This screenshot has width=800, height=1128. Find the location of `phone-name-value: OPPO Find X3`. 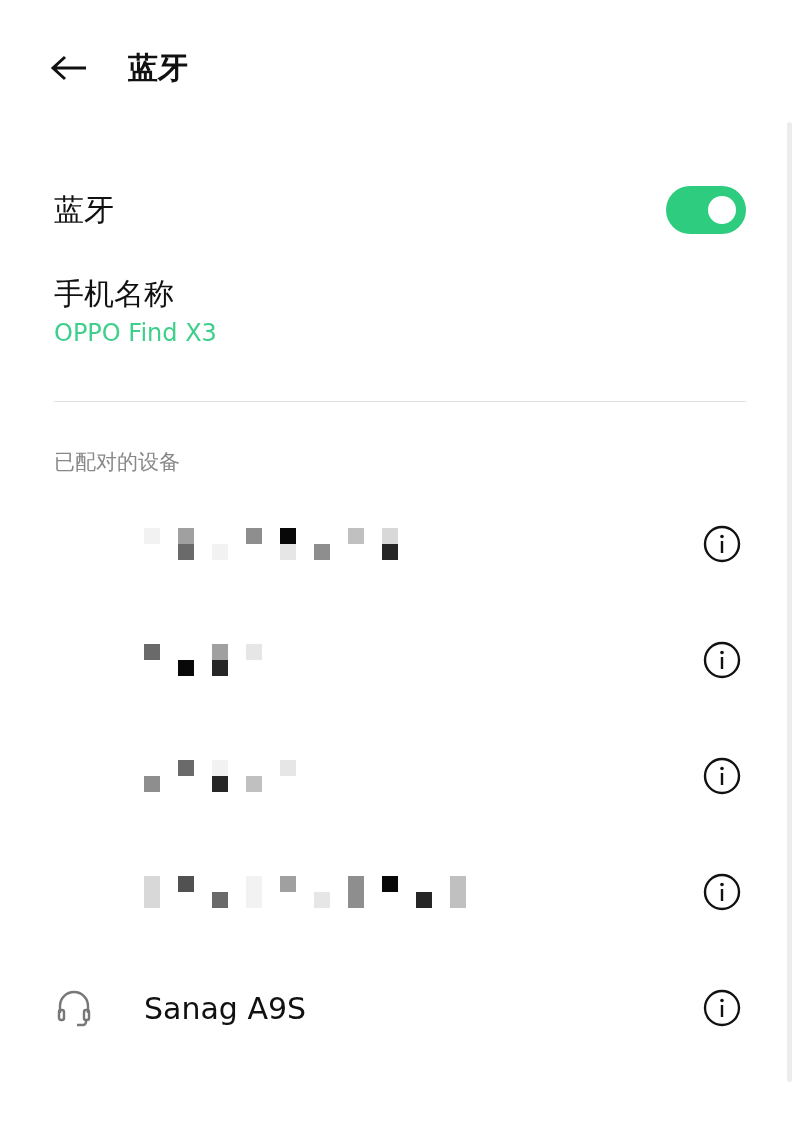

phone-name-value: OPPO Find X3 is located at coordinates (136, 333).